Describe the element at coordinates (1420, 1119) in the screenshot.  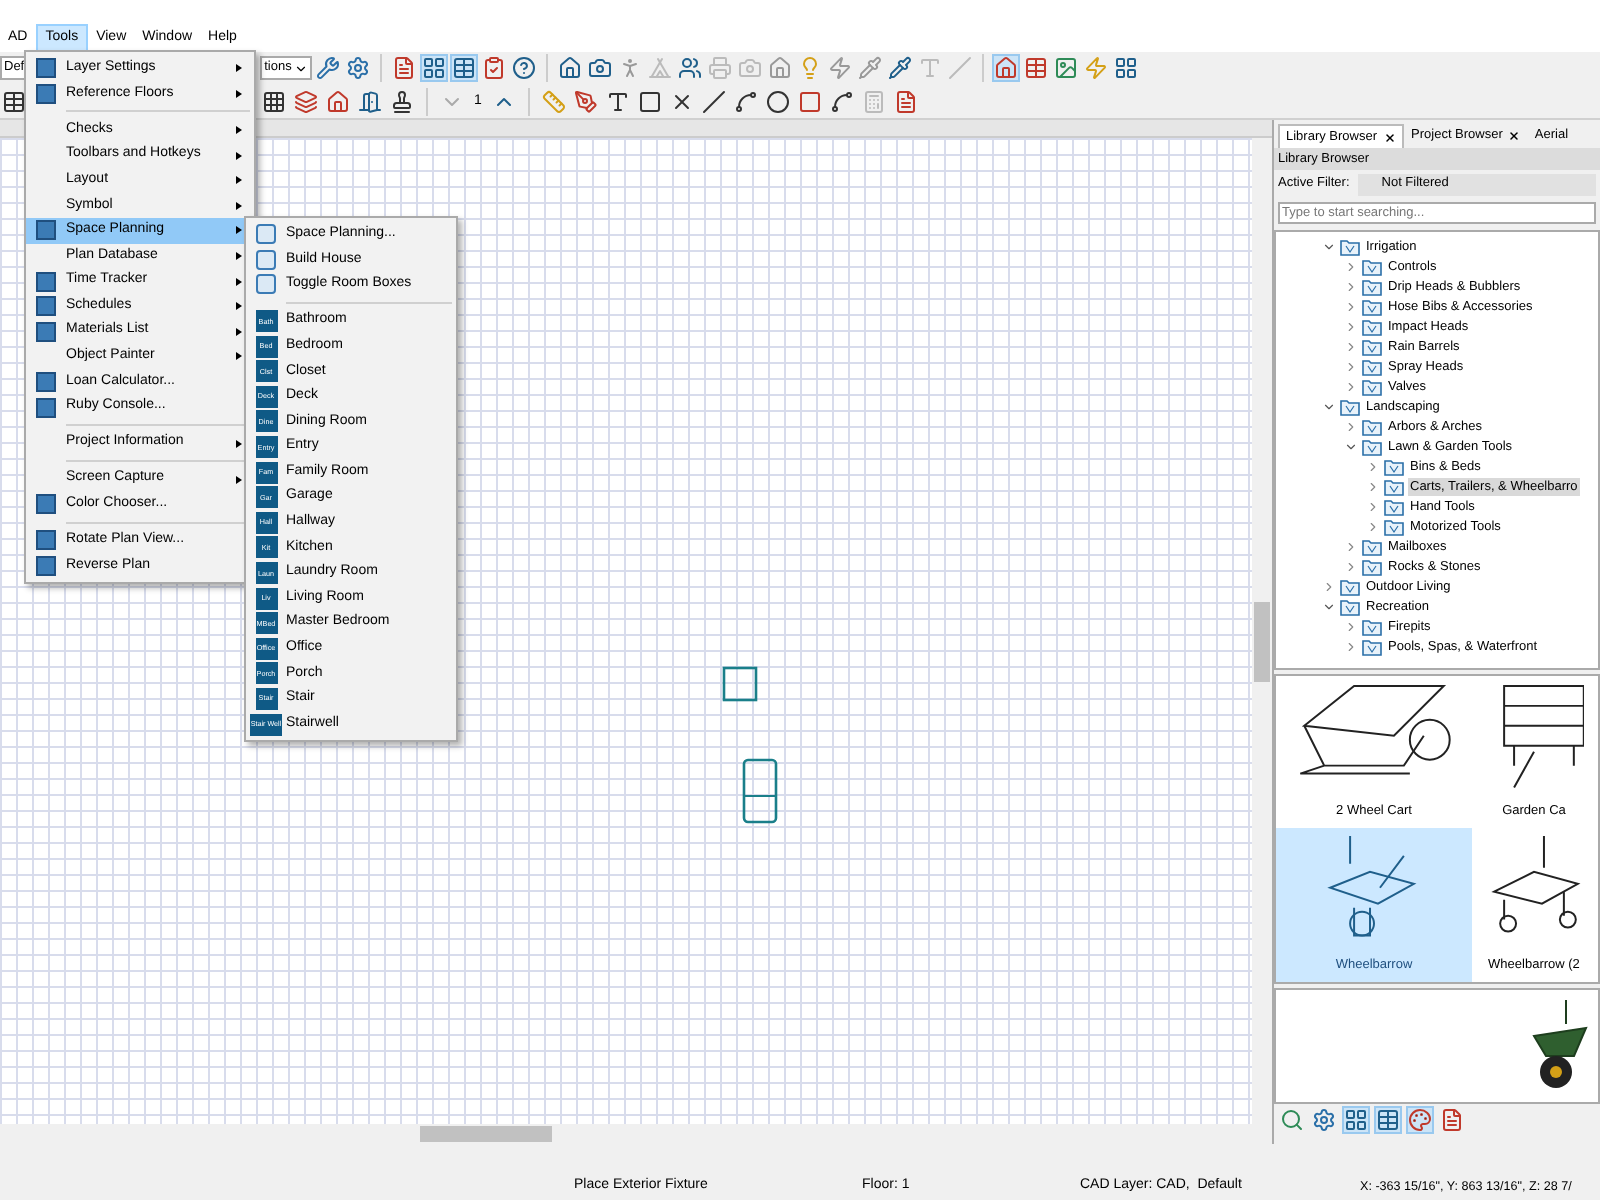
I see `palette-icon` at that location.